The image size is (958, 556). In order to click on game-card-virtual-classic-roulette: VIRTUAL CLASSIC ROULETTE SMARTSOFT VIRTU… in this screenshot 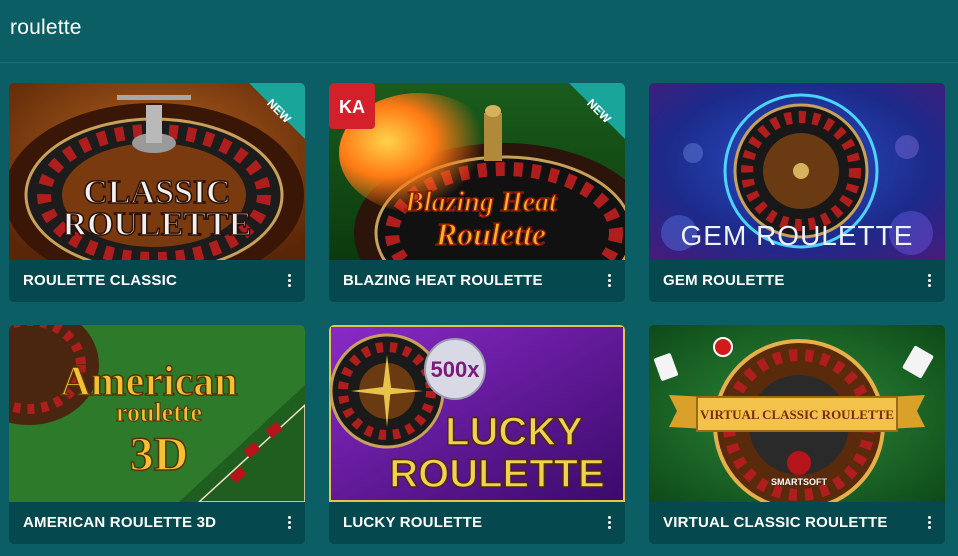, I will do `click(797, 434)`.